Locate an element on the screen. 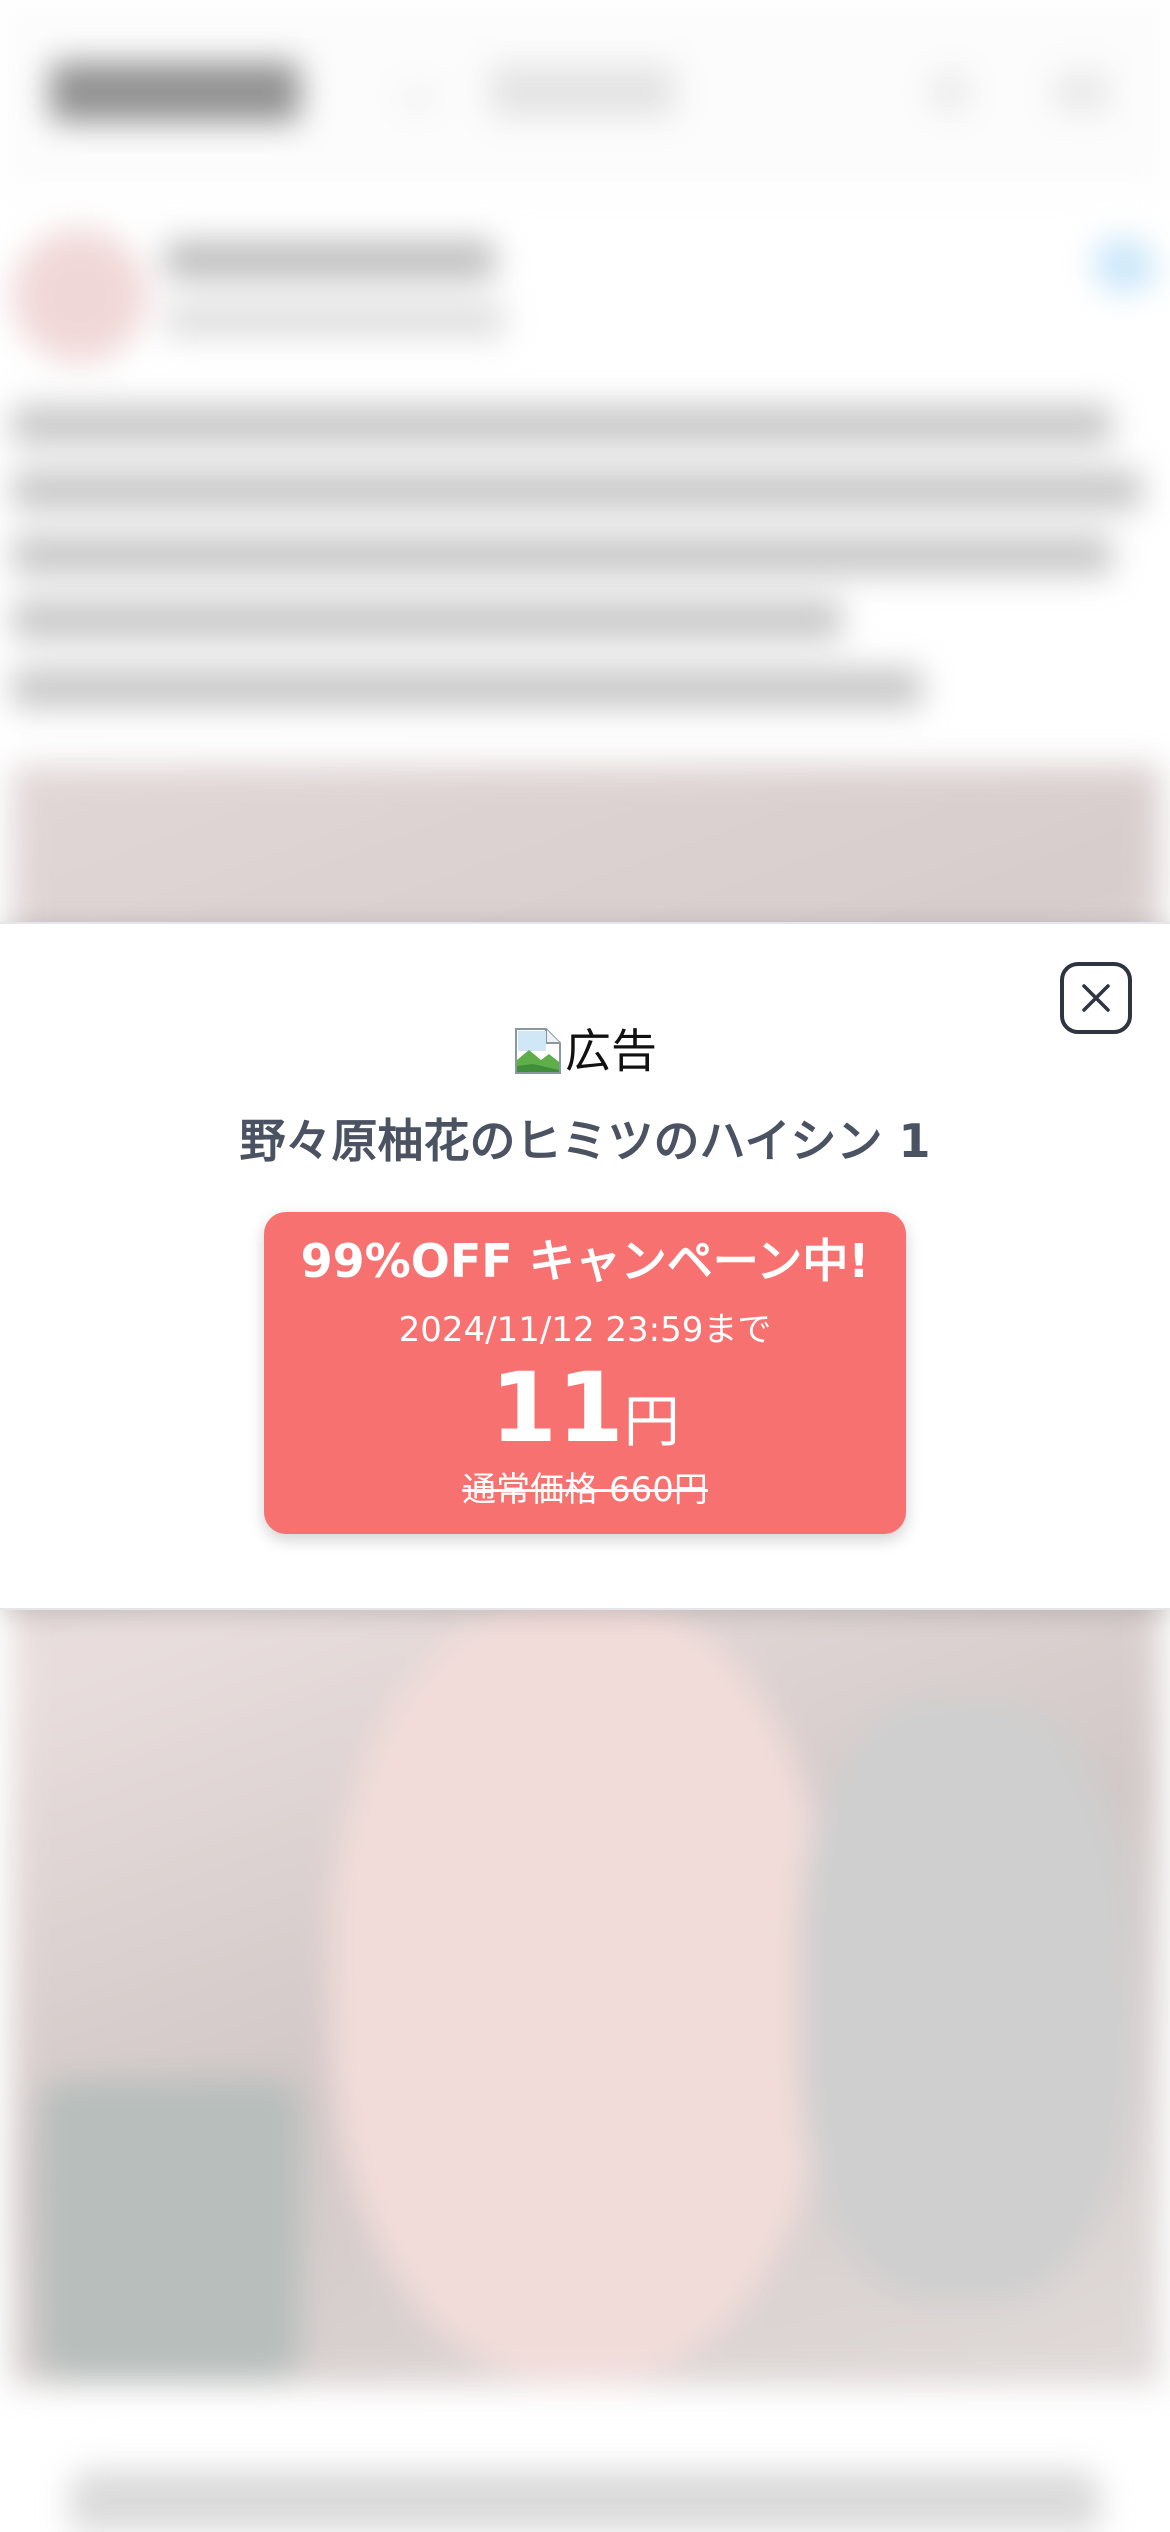 This screenshot has height=2532, width=1170. broken-image-icon is located at coordinates (538, 1051).